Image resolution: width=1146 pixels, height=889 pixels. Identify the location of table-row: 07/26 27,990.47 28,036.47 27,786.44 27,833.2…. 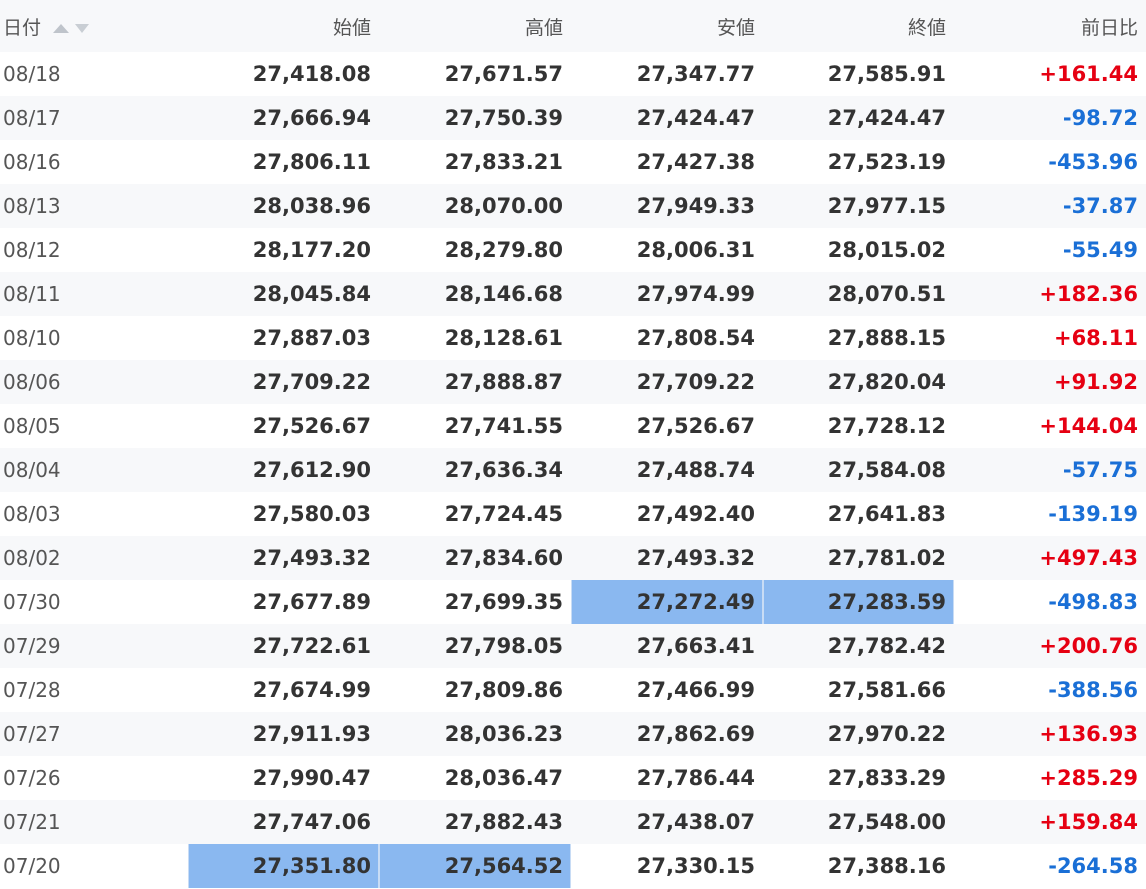
(573, 778).